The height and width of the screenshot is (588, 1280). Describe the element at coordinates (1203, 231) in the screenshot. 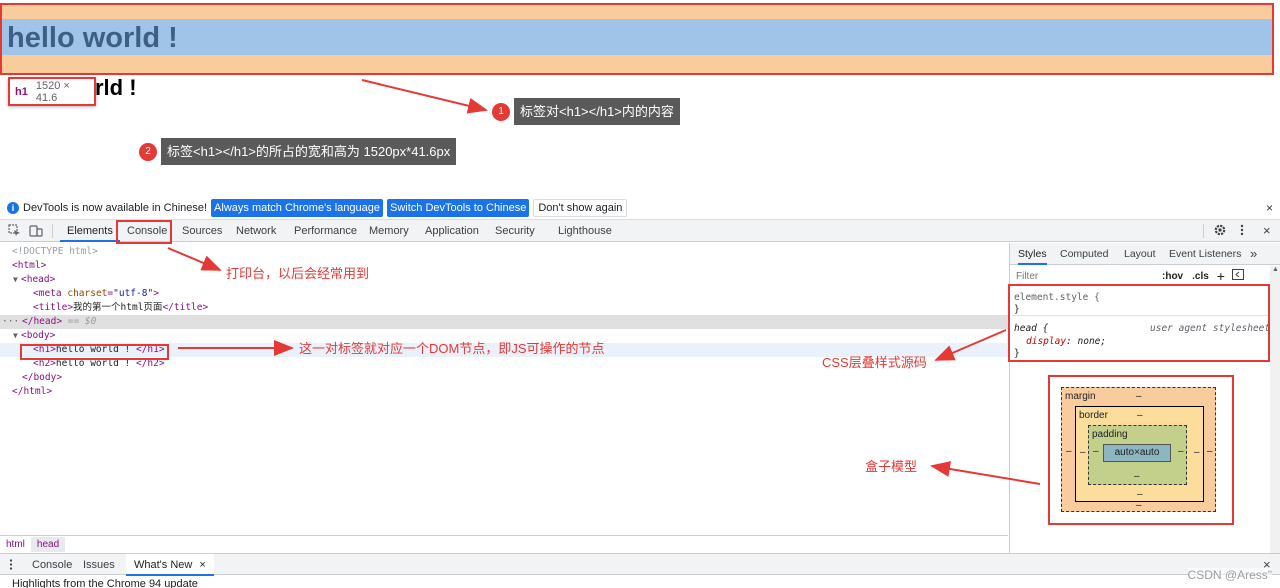

I see `toolbar-divider-right` at that location.